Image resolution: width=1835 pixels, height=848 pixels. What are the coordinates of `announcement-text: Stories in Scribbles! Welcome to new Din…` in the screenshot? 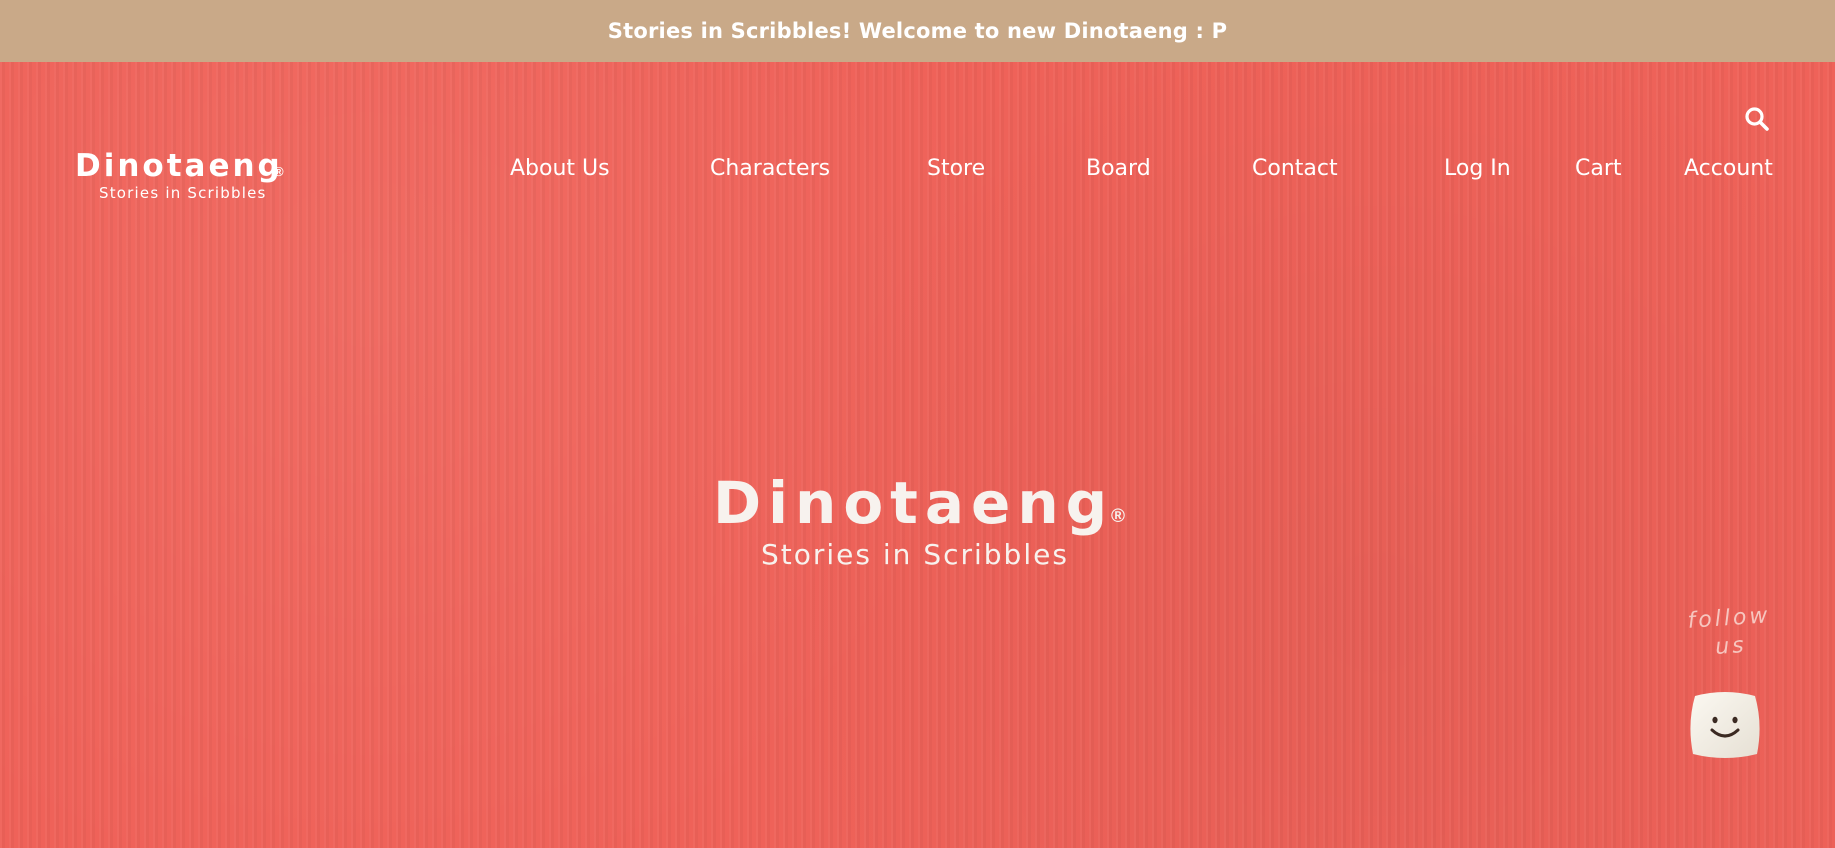 It's located at (917, 31).